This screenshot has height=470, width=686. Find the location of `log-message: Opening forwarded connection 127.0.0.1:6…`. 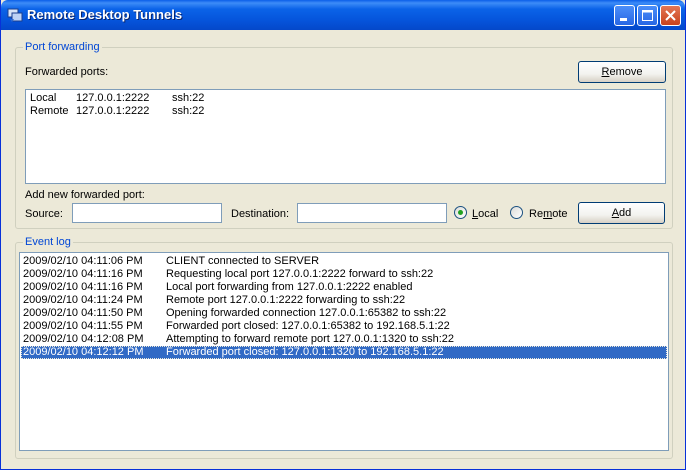

log-message: Opening forwarded connection 127.0.0.1:6… is located at coordinates (306, 313).